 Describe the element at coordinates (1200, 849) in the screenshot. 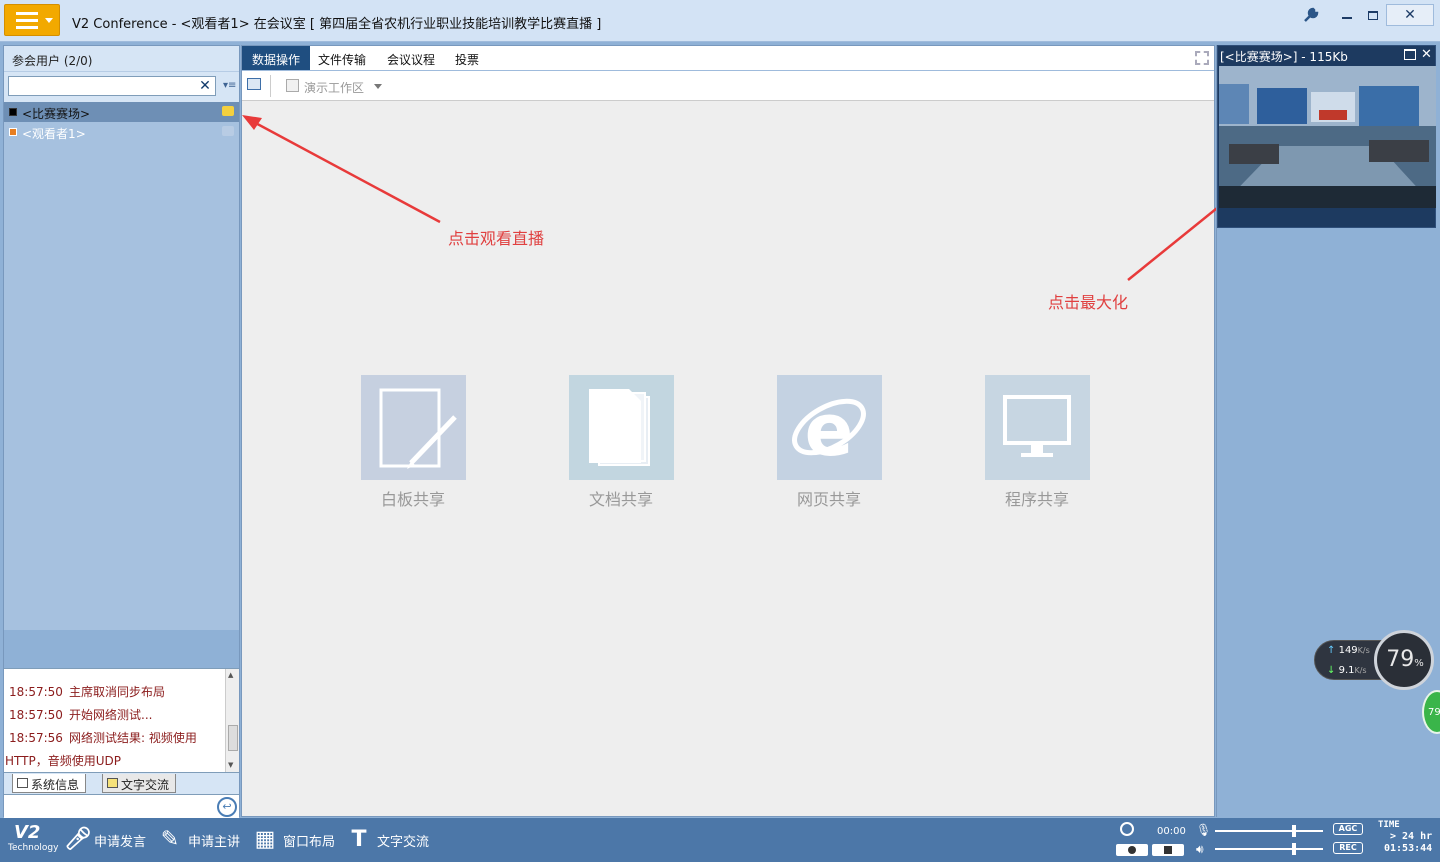

I see `speaker-icon: 🔊︎` at that location.